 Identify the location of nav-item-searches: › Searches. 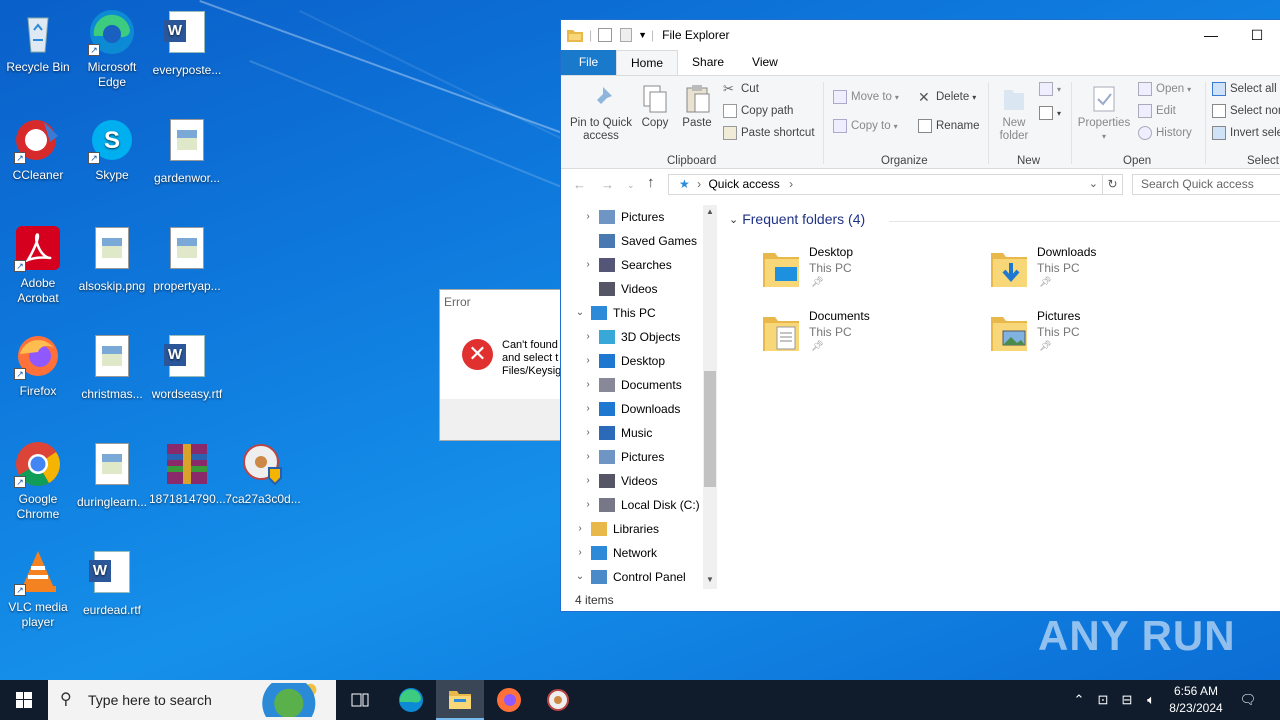
(639, 265).